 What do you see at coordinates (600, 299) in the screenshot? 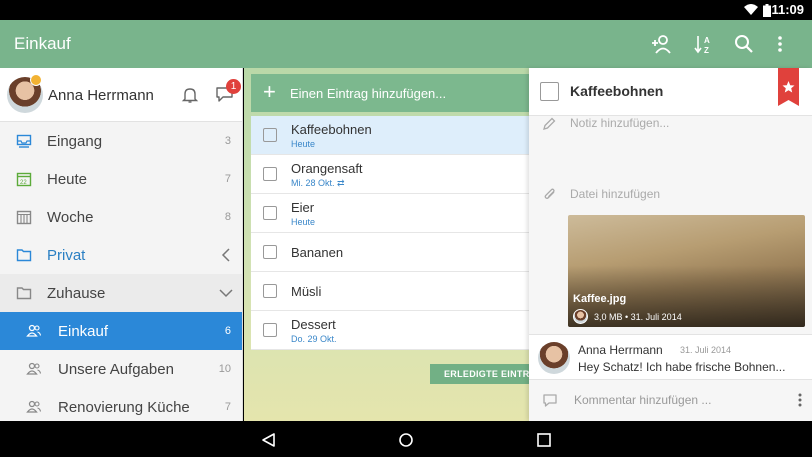
I see `attachment-name: Kaffee.jpg` at bounding box center [600, 299].